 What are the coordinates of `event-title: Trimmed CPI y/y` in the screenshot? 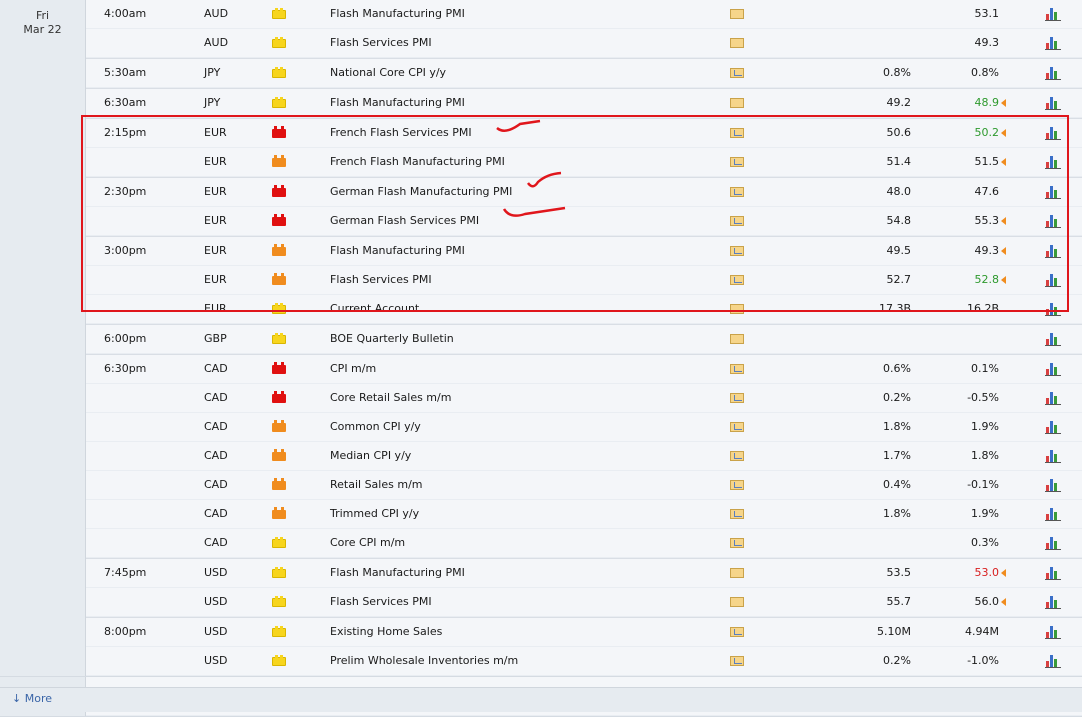 It's located at (374, 514).